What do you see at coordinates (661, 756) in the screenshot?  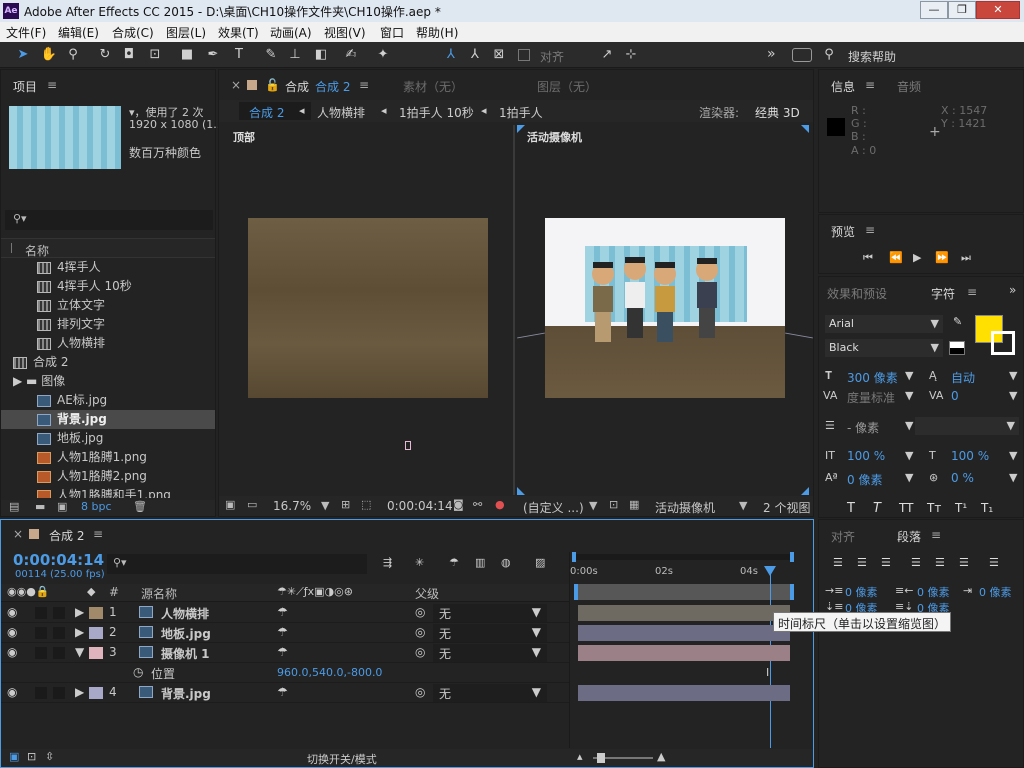 I see `zoom-in-icon: ▲` at bounding box center [661, 756].